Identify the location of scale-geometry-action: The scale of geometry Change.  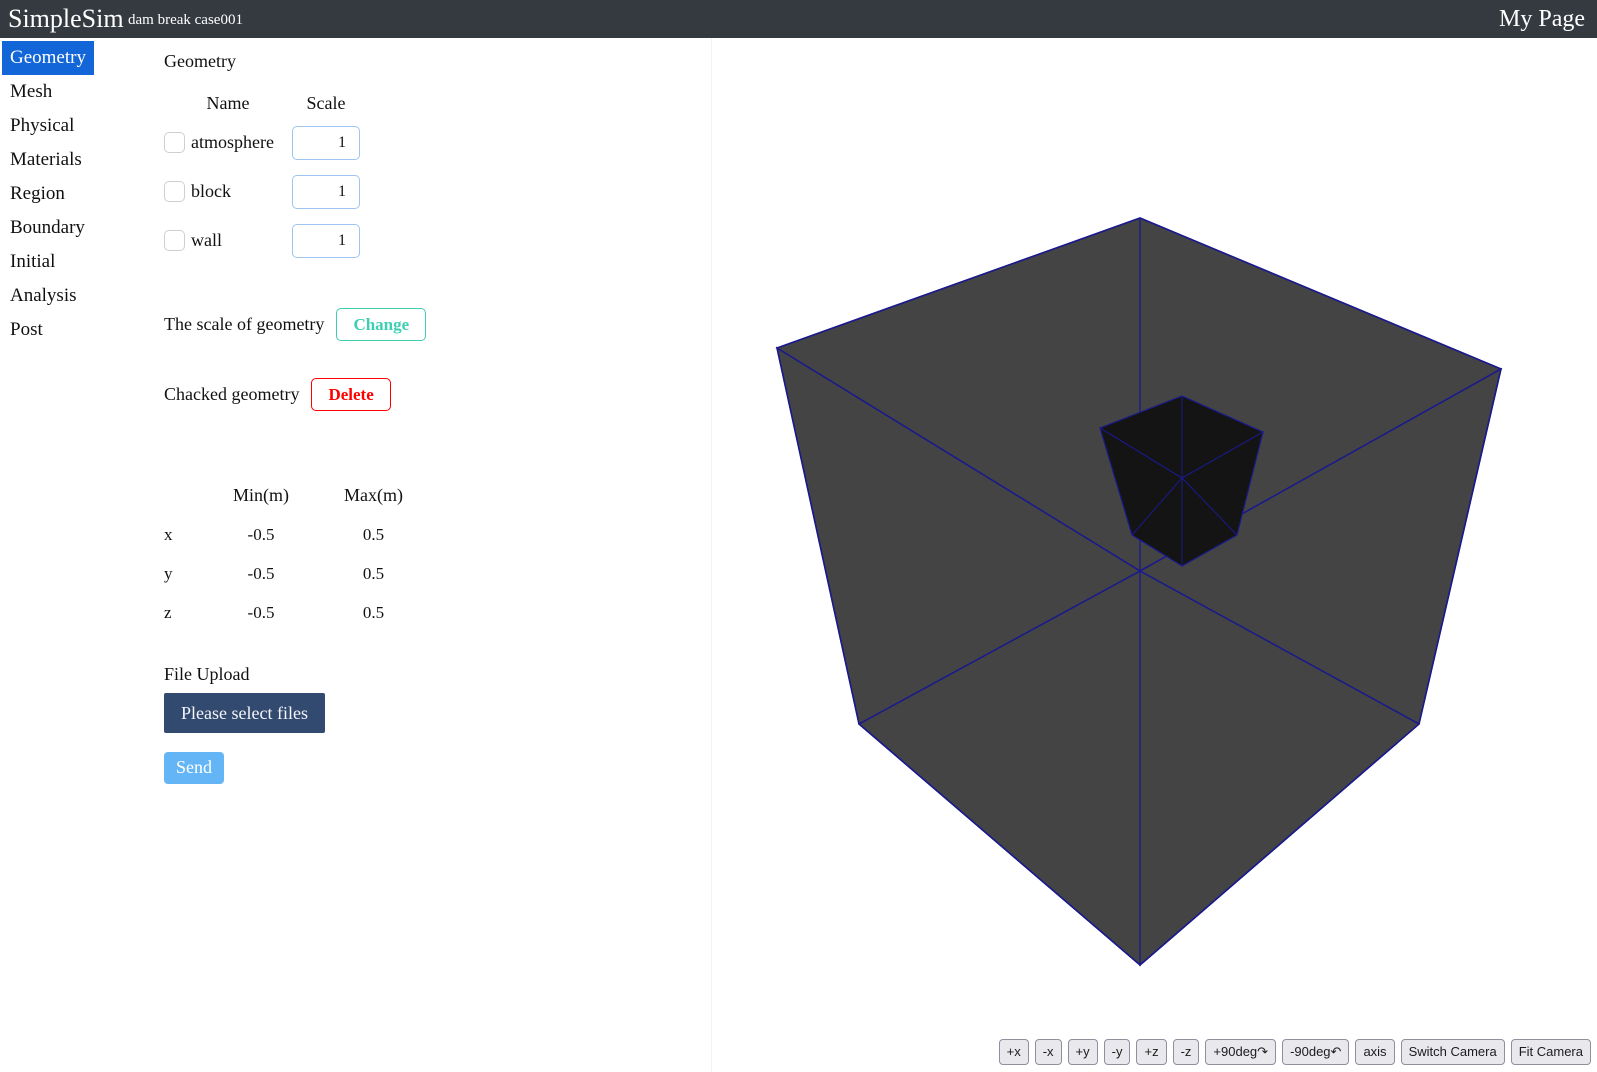
(295, 324).